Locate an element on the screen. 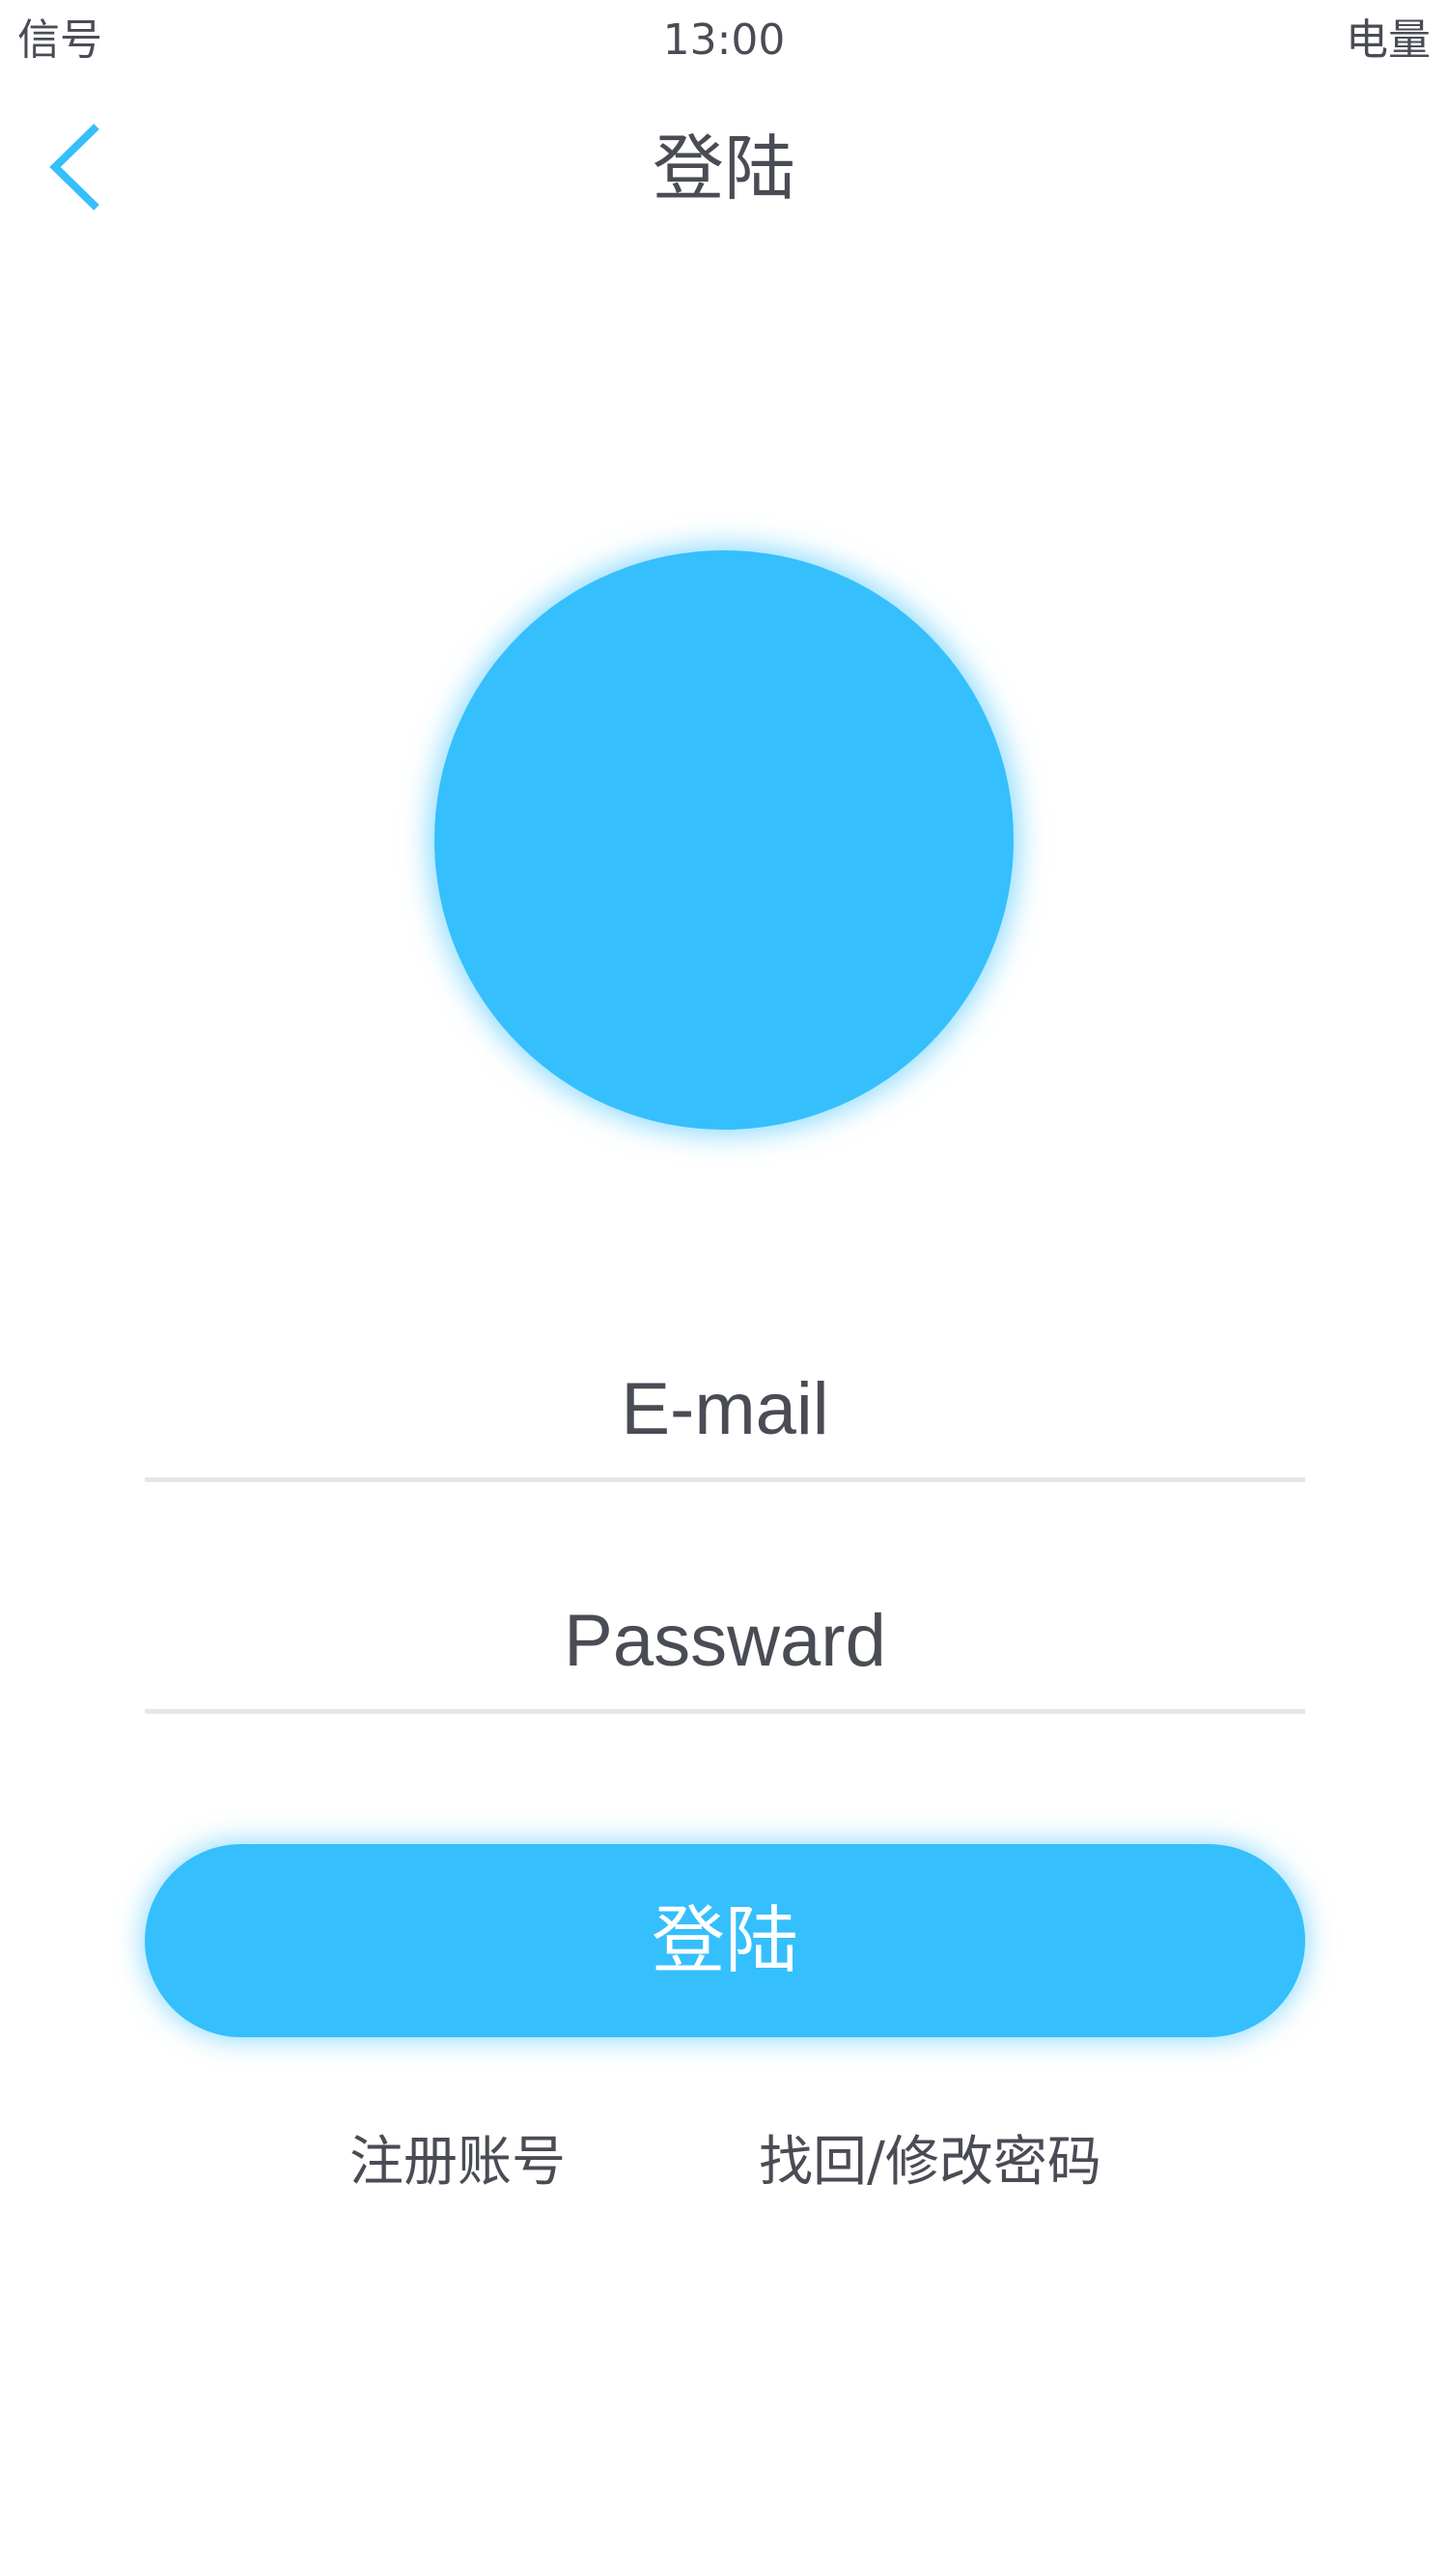 The width and height of the screenshot is (1448, 2576). battery-indicator: 电量 is located at coordinates (1389, 40).